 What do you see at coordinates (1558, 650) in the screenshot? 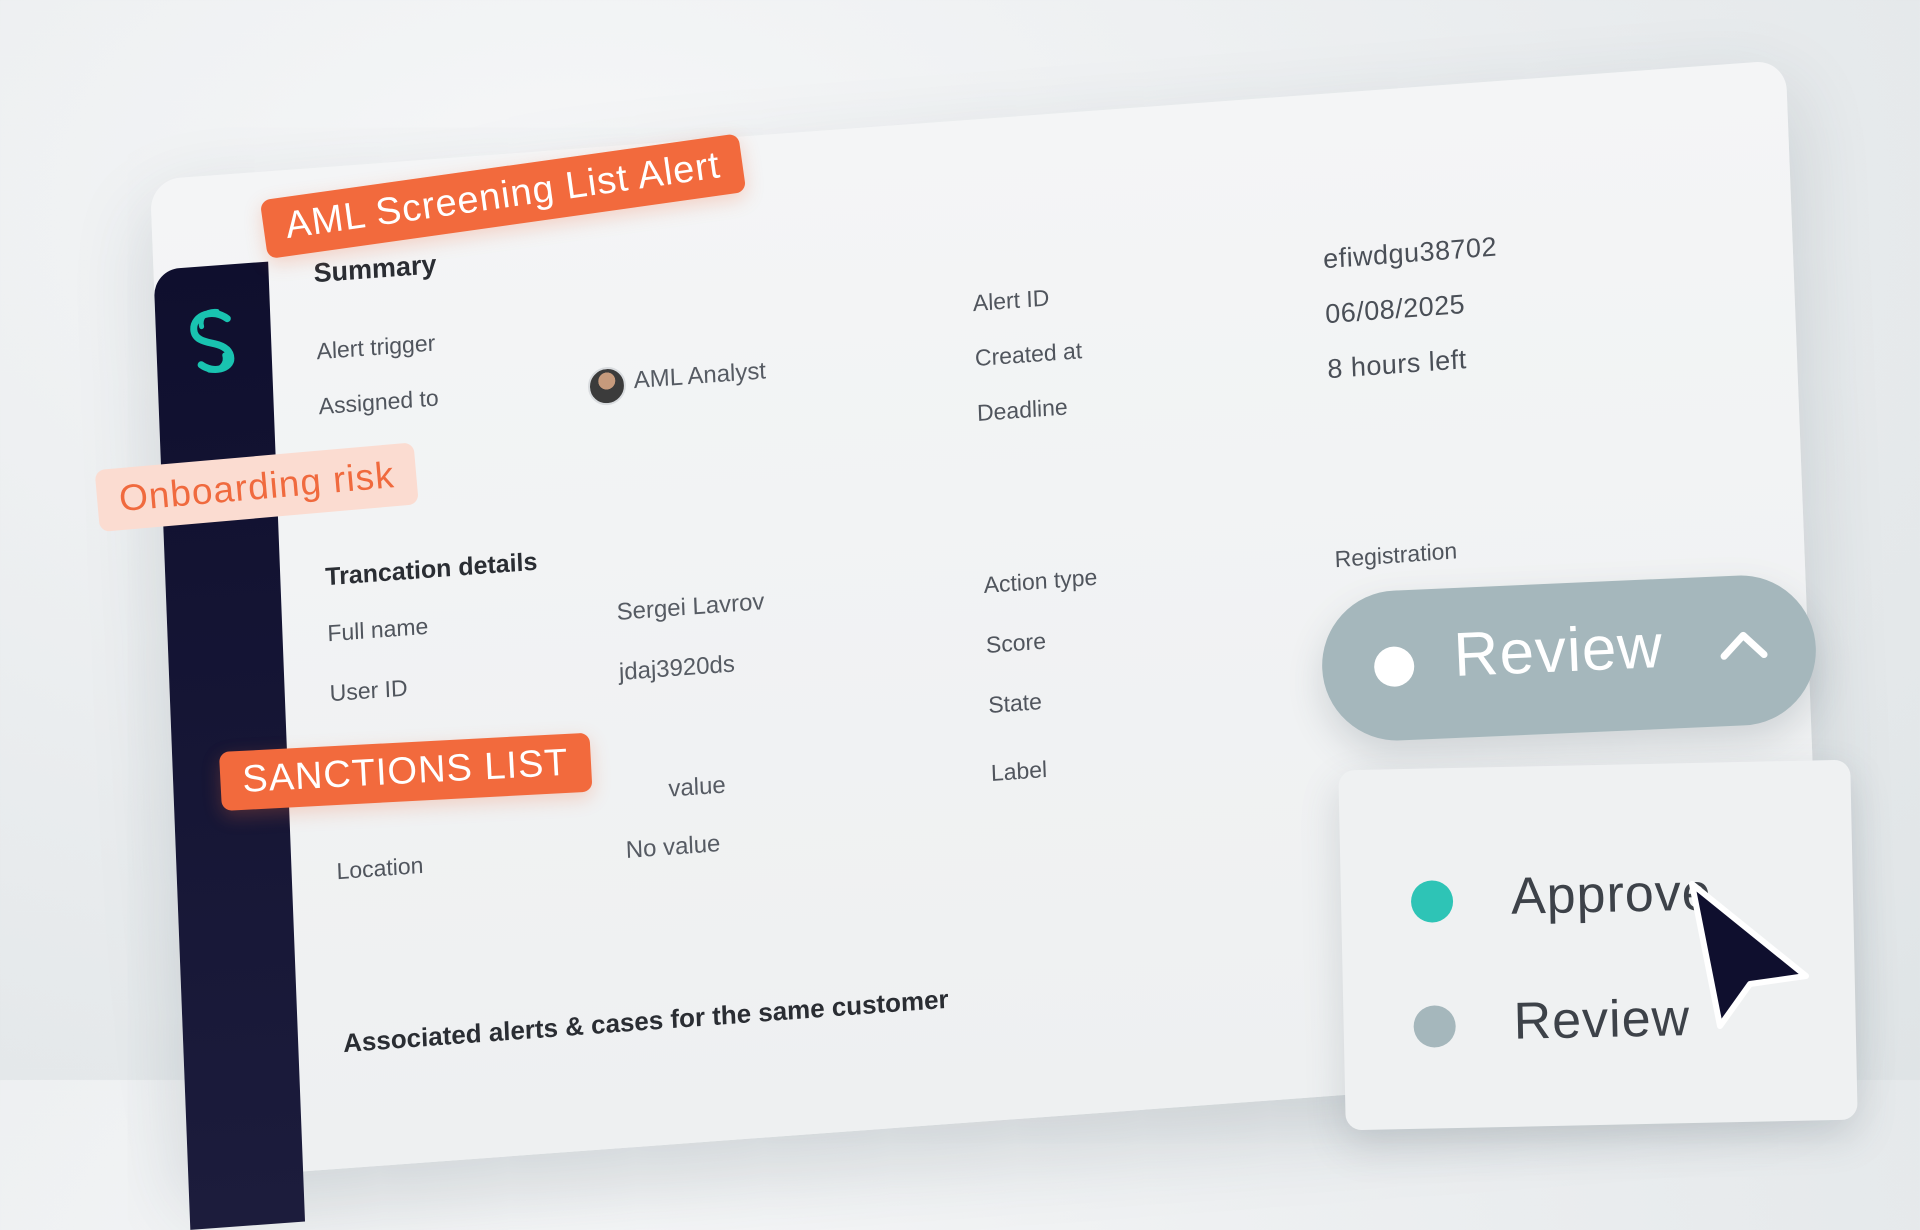
I see `status-select-label: Review` at bounding box center [1558, 650].